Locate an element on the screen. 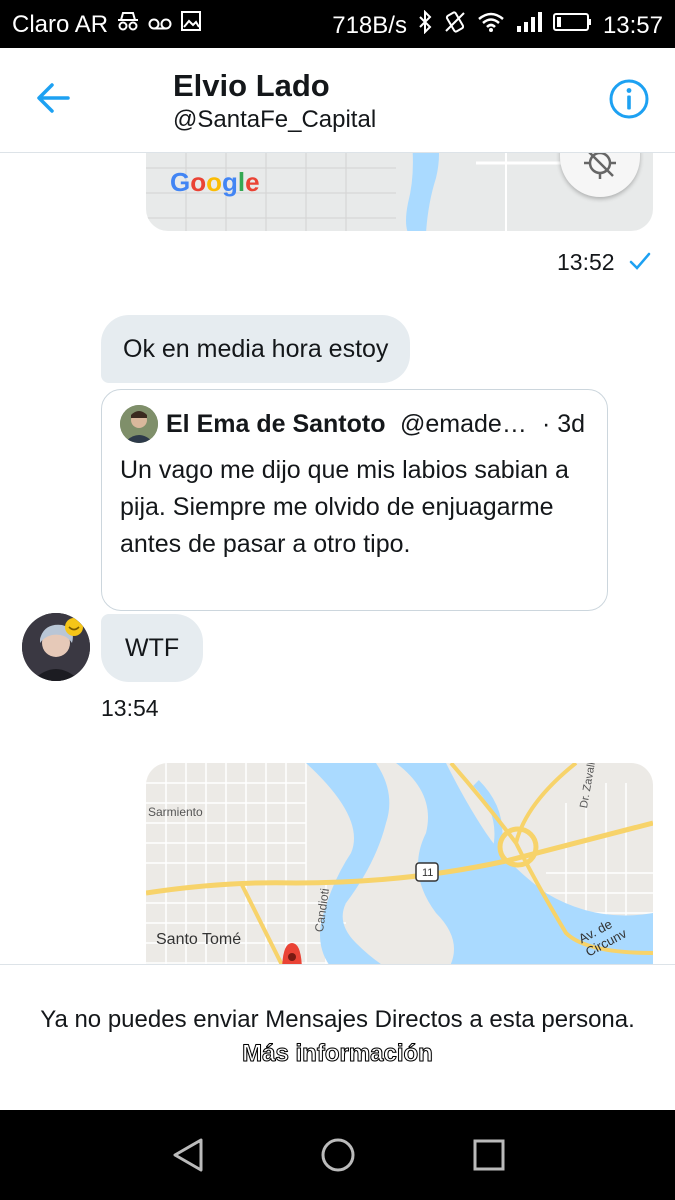 This screenshot has width=675, height=1200. vibrate-icon is located at coordinates (455, 25).